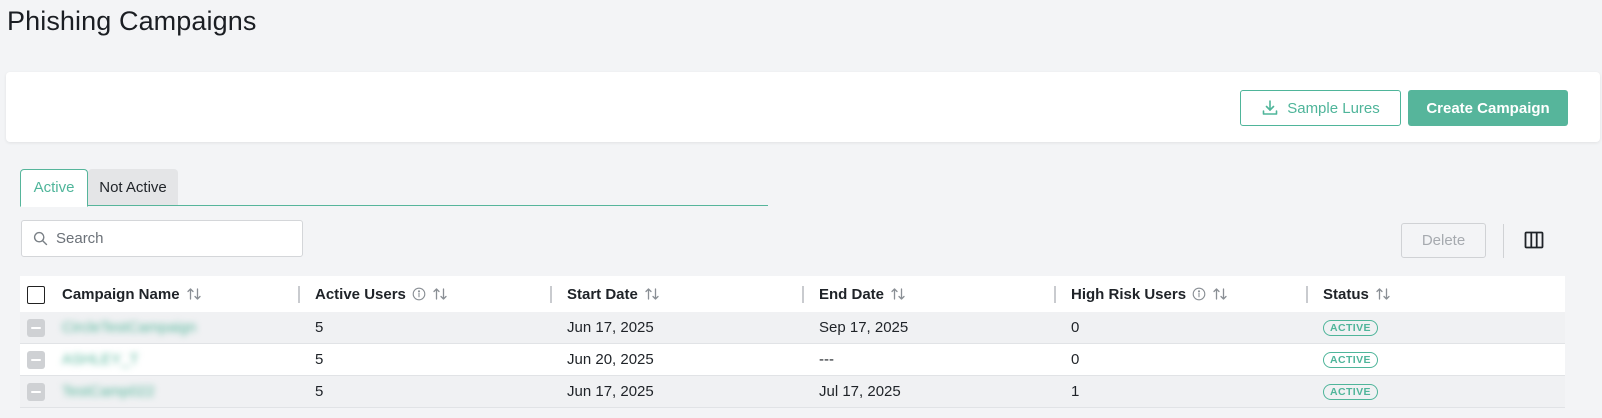  I want to click on search-input, so click(171, 238).